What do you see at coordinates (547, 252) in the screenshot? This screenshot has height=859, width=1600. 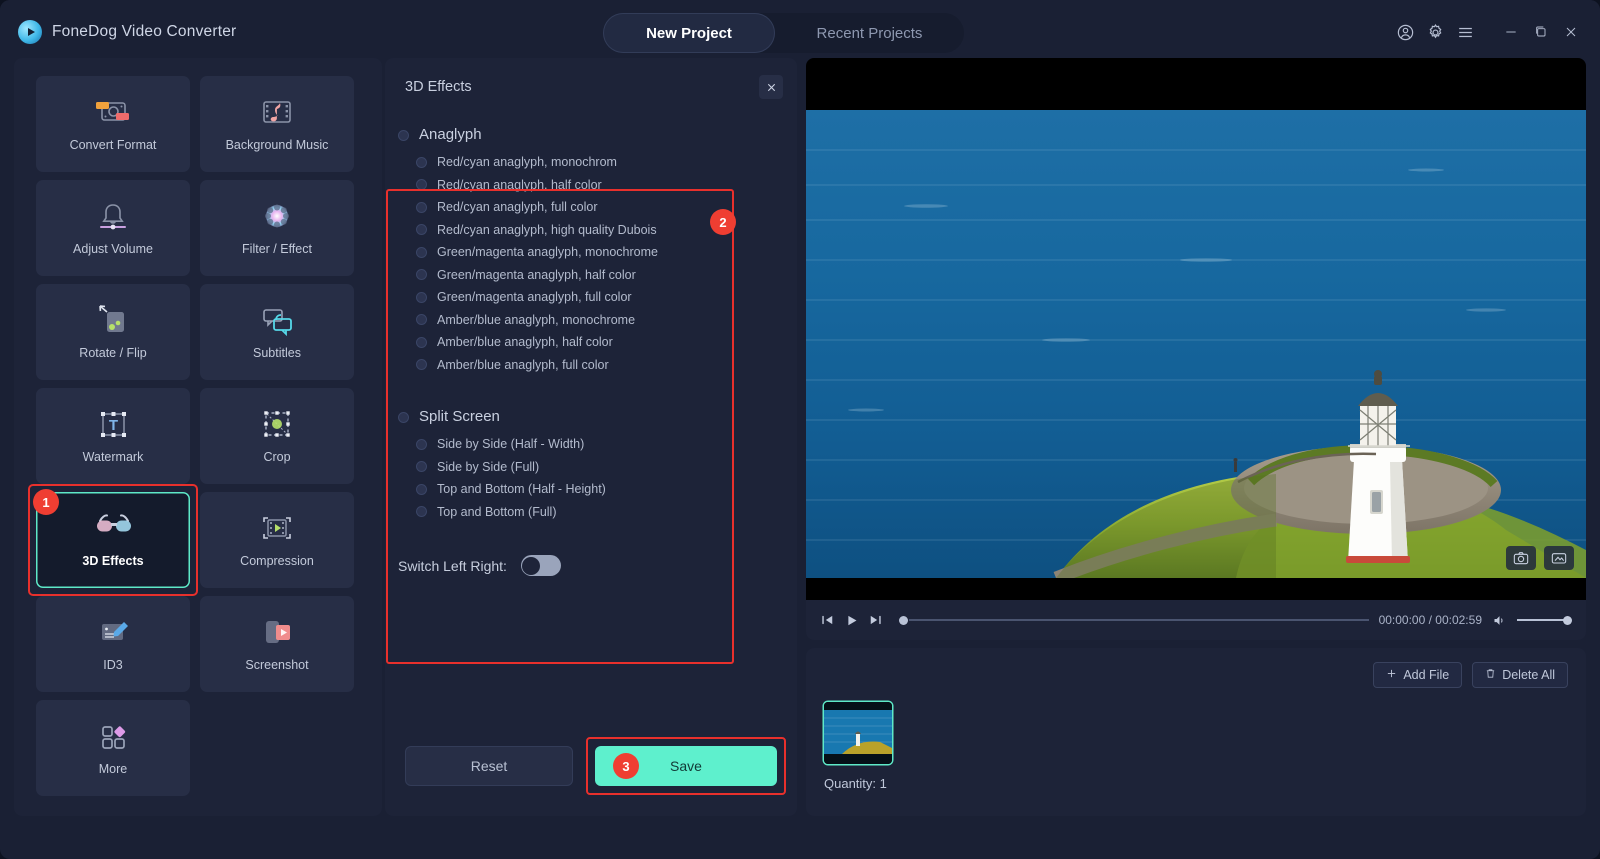 I see `option-label: Green/magenta anaglyph, monochrome` at bounding box center [547, 252].